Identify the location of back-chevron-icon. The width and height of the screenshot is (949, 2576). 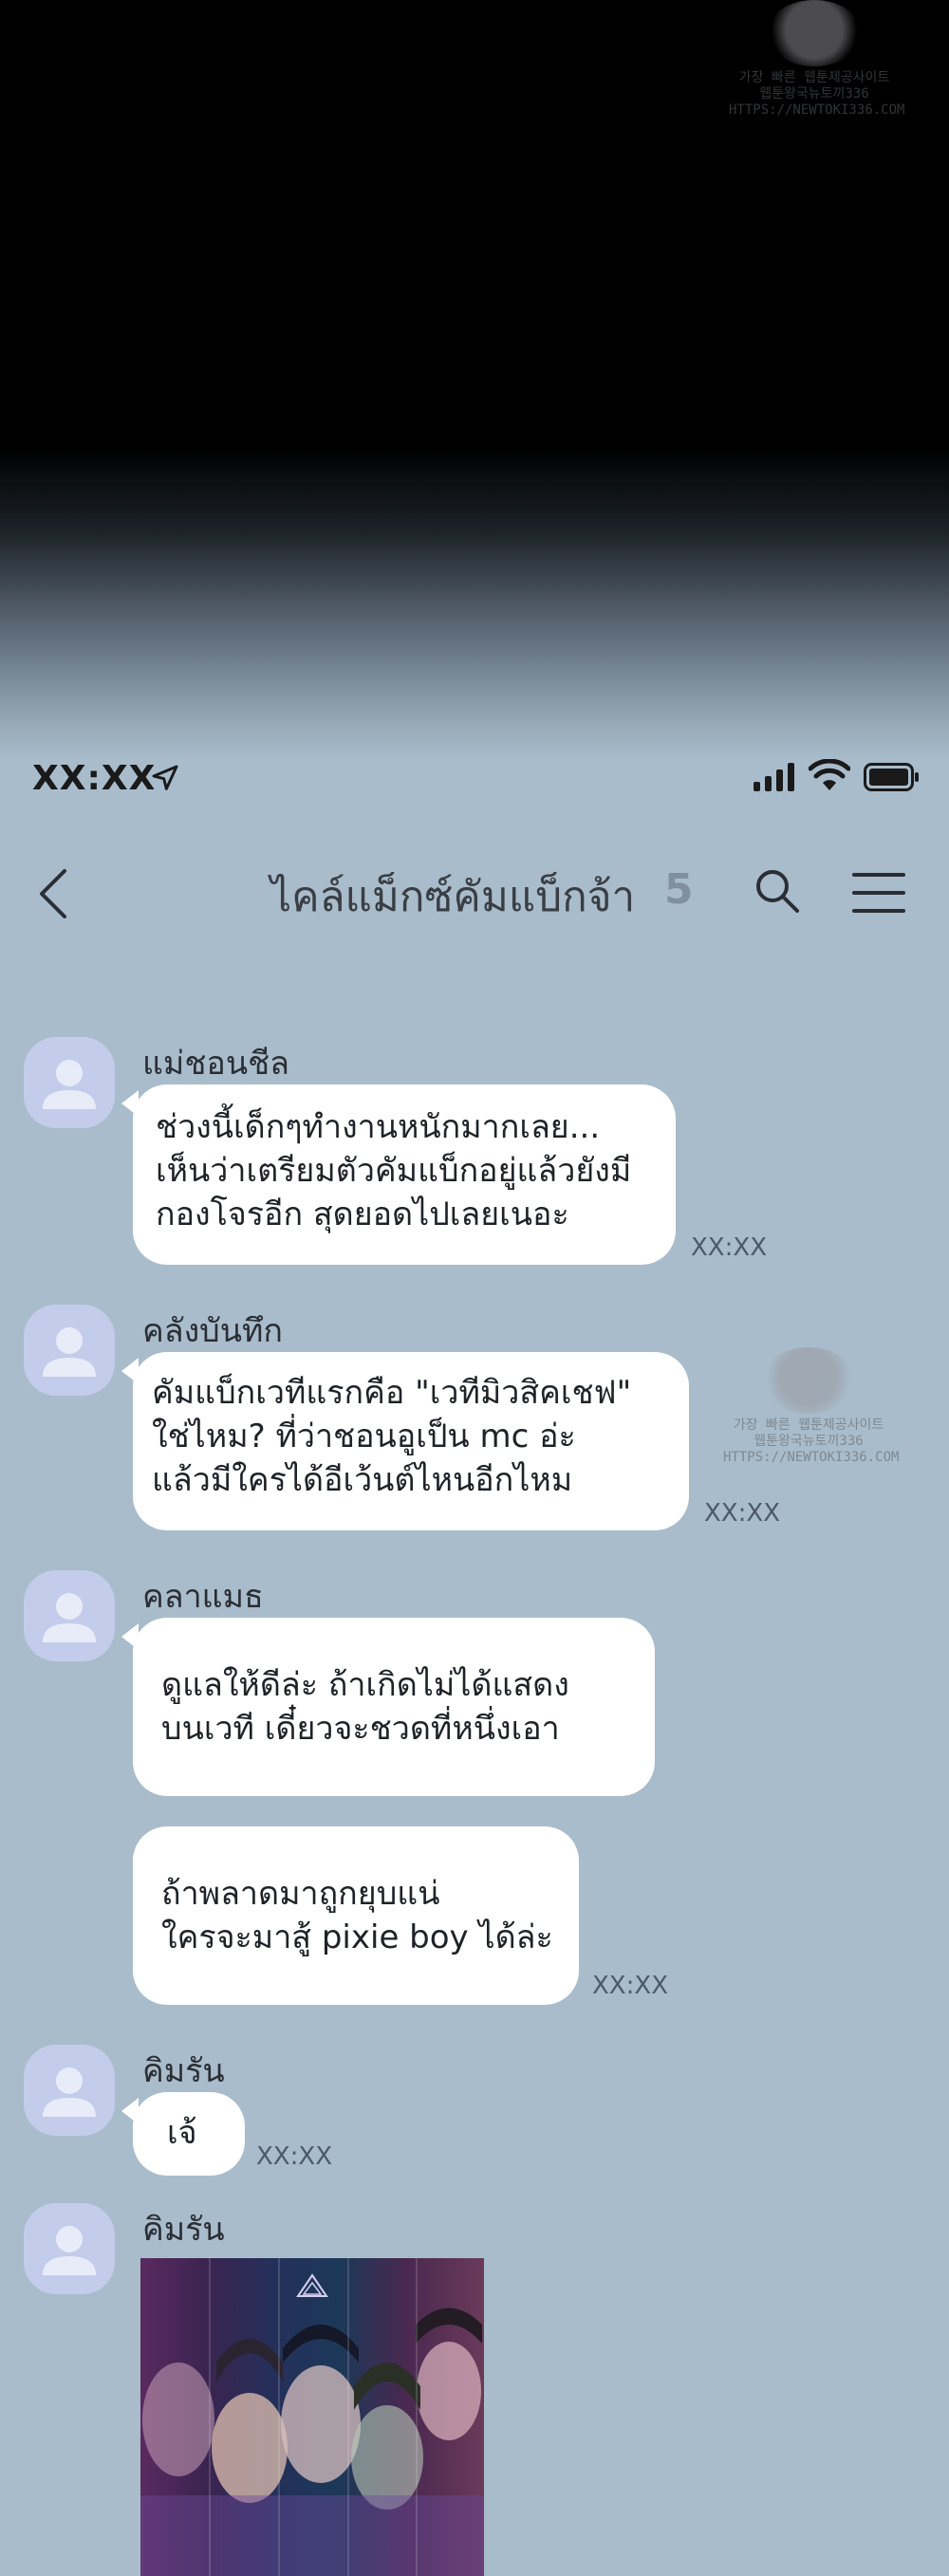
(53, 893).